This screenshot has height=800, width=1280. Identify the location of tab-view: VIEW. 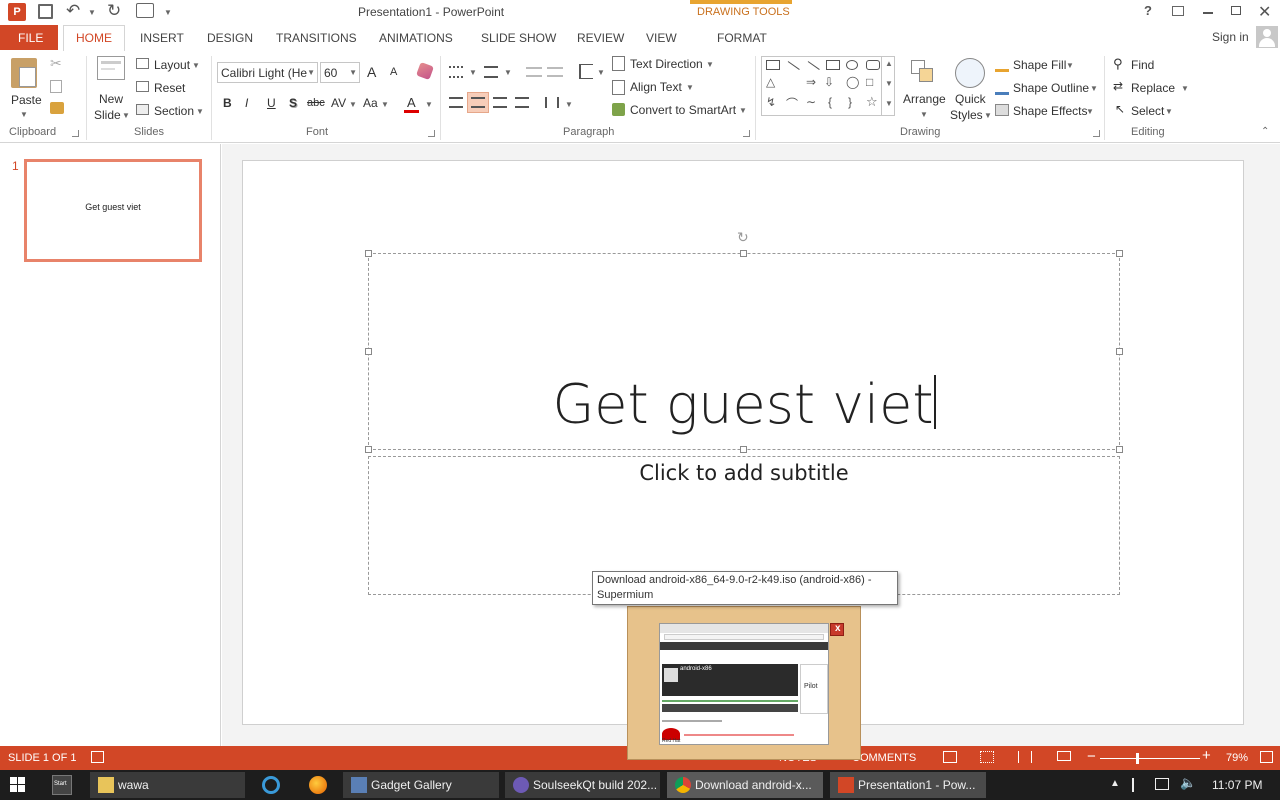
(661, 38).